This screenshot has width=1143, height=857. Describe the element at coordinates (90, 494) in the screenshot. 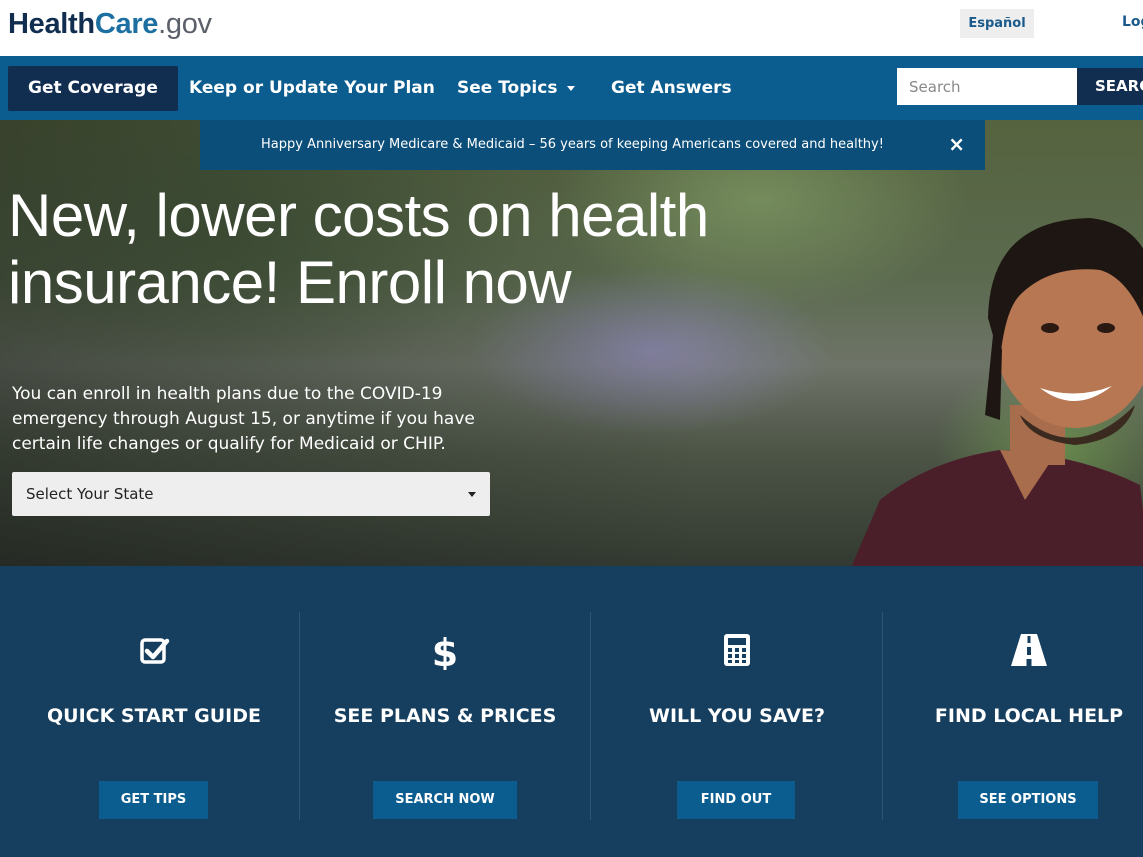

I see `state-select-value: Select Your State` at that location.